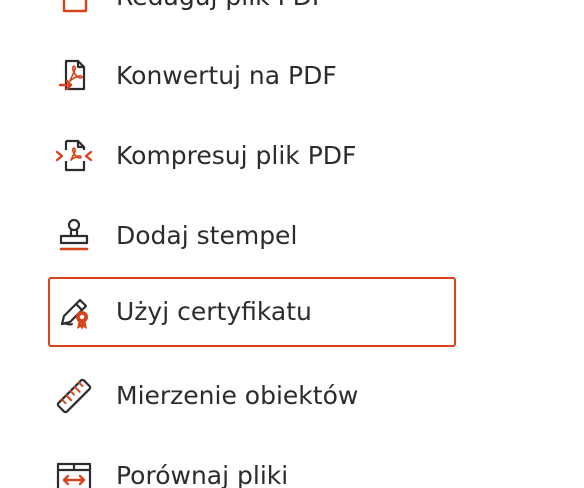 The image size is (584, 488). I want to click on menu-item-compress-pdf: Kompresuj plik PDF, so click(252, 156).